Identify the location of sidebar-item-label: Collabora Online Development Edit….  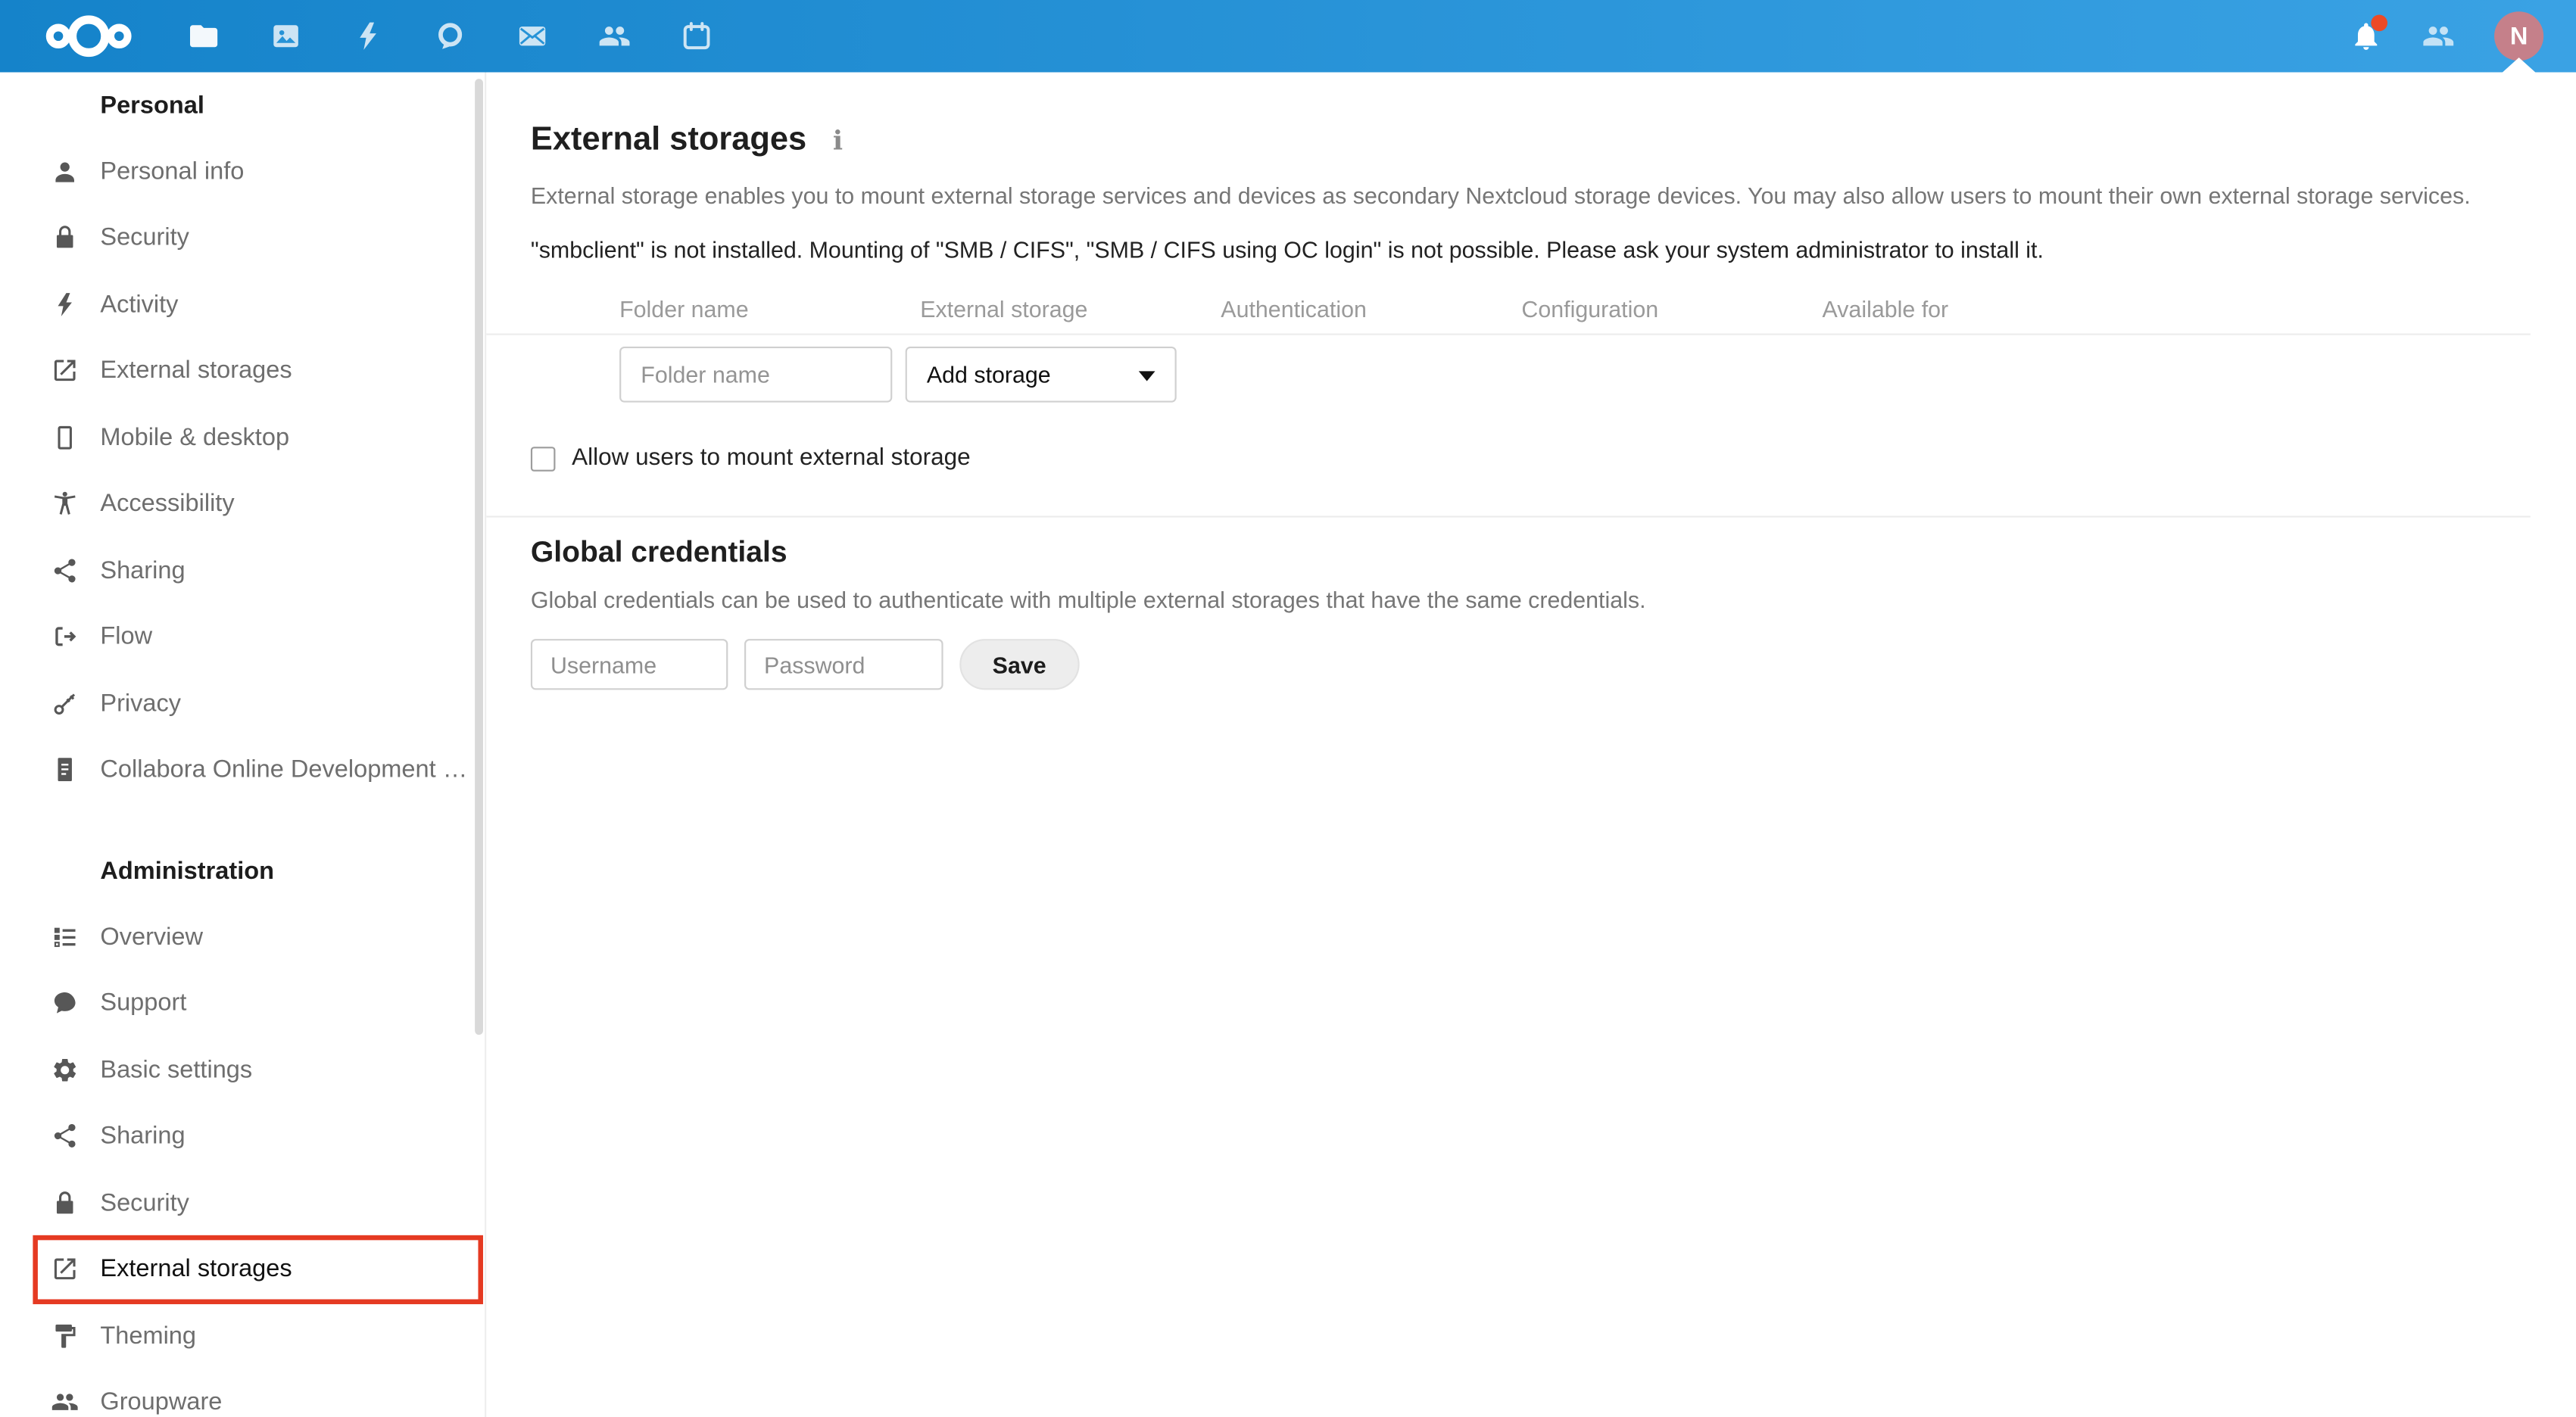
(285, 769).